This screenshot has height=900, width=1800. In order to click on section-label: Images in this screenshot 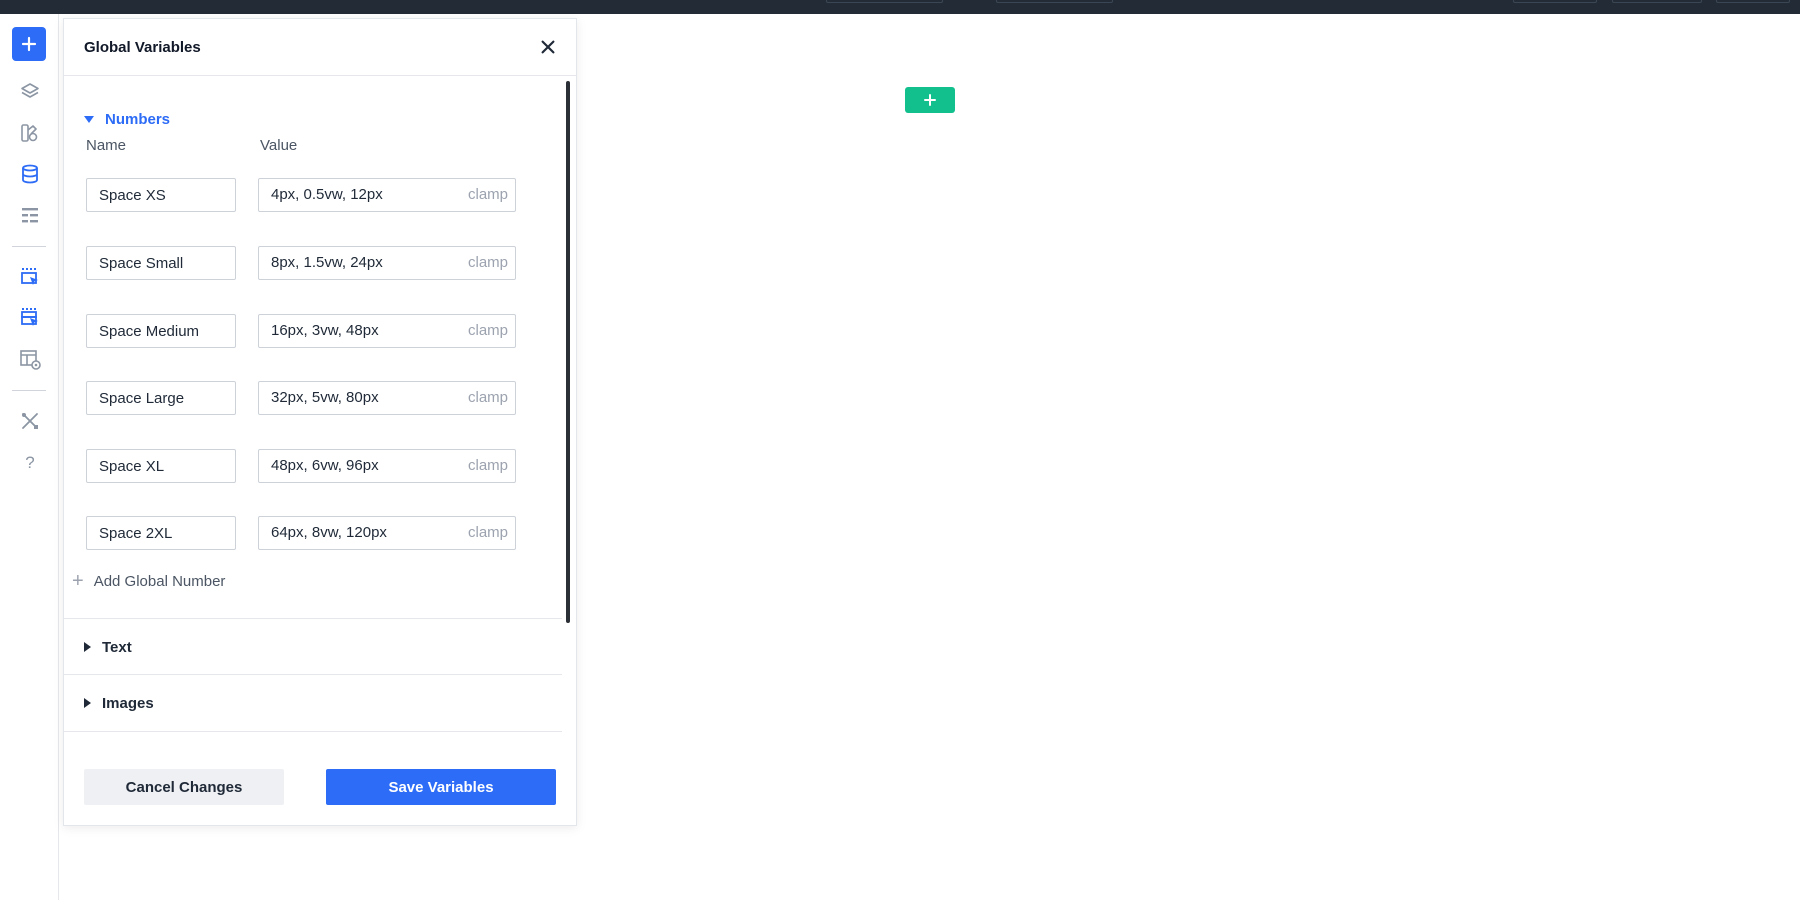, I will do `click(128, 703)`.